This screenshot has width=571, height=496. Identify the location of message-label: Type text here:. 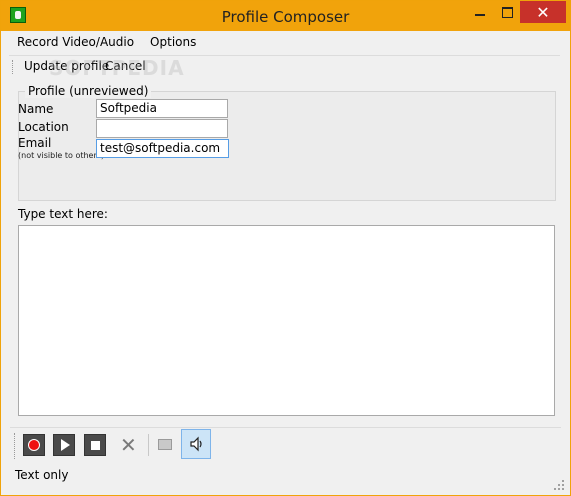
(63, 214).